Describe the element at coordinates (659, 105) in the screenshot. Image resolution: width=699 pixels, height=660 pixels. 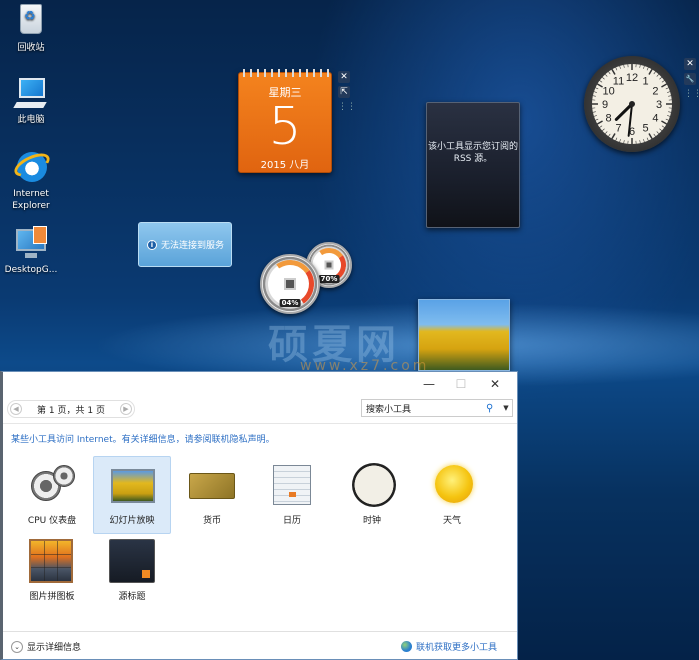
I see `clock-number: 3` at that location.